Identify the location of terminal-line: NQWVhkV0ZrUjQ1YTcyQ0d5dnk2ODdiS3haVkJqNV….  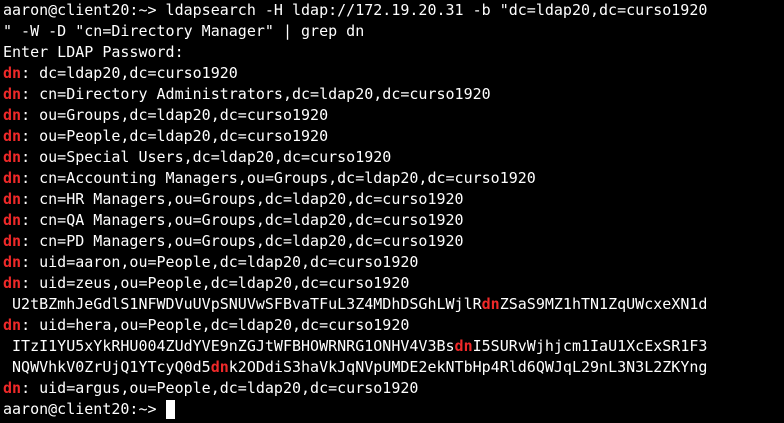
(393, 367).